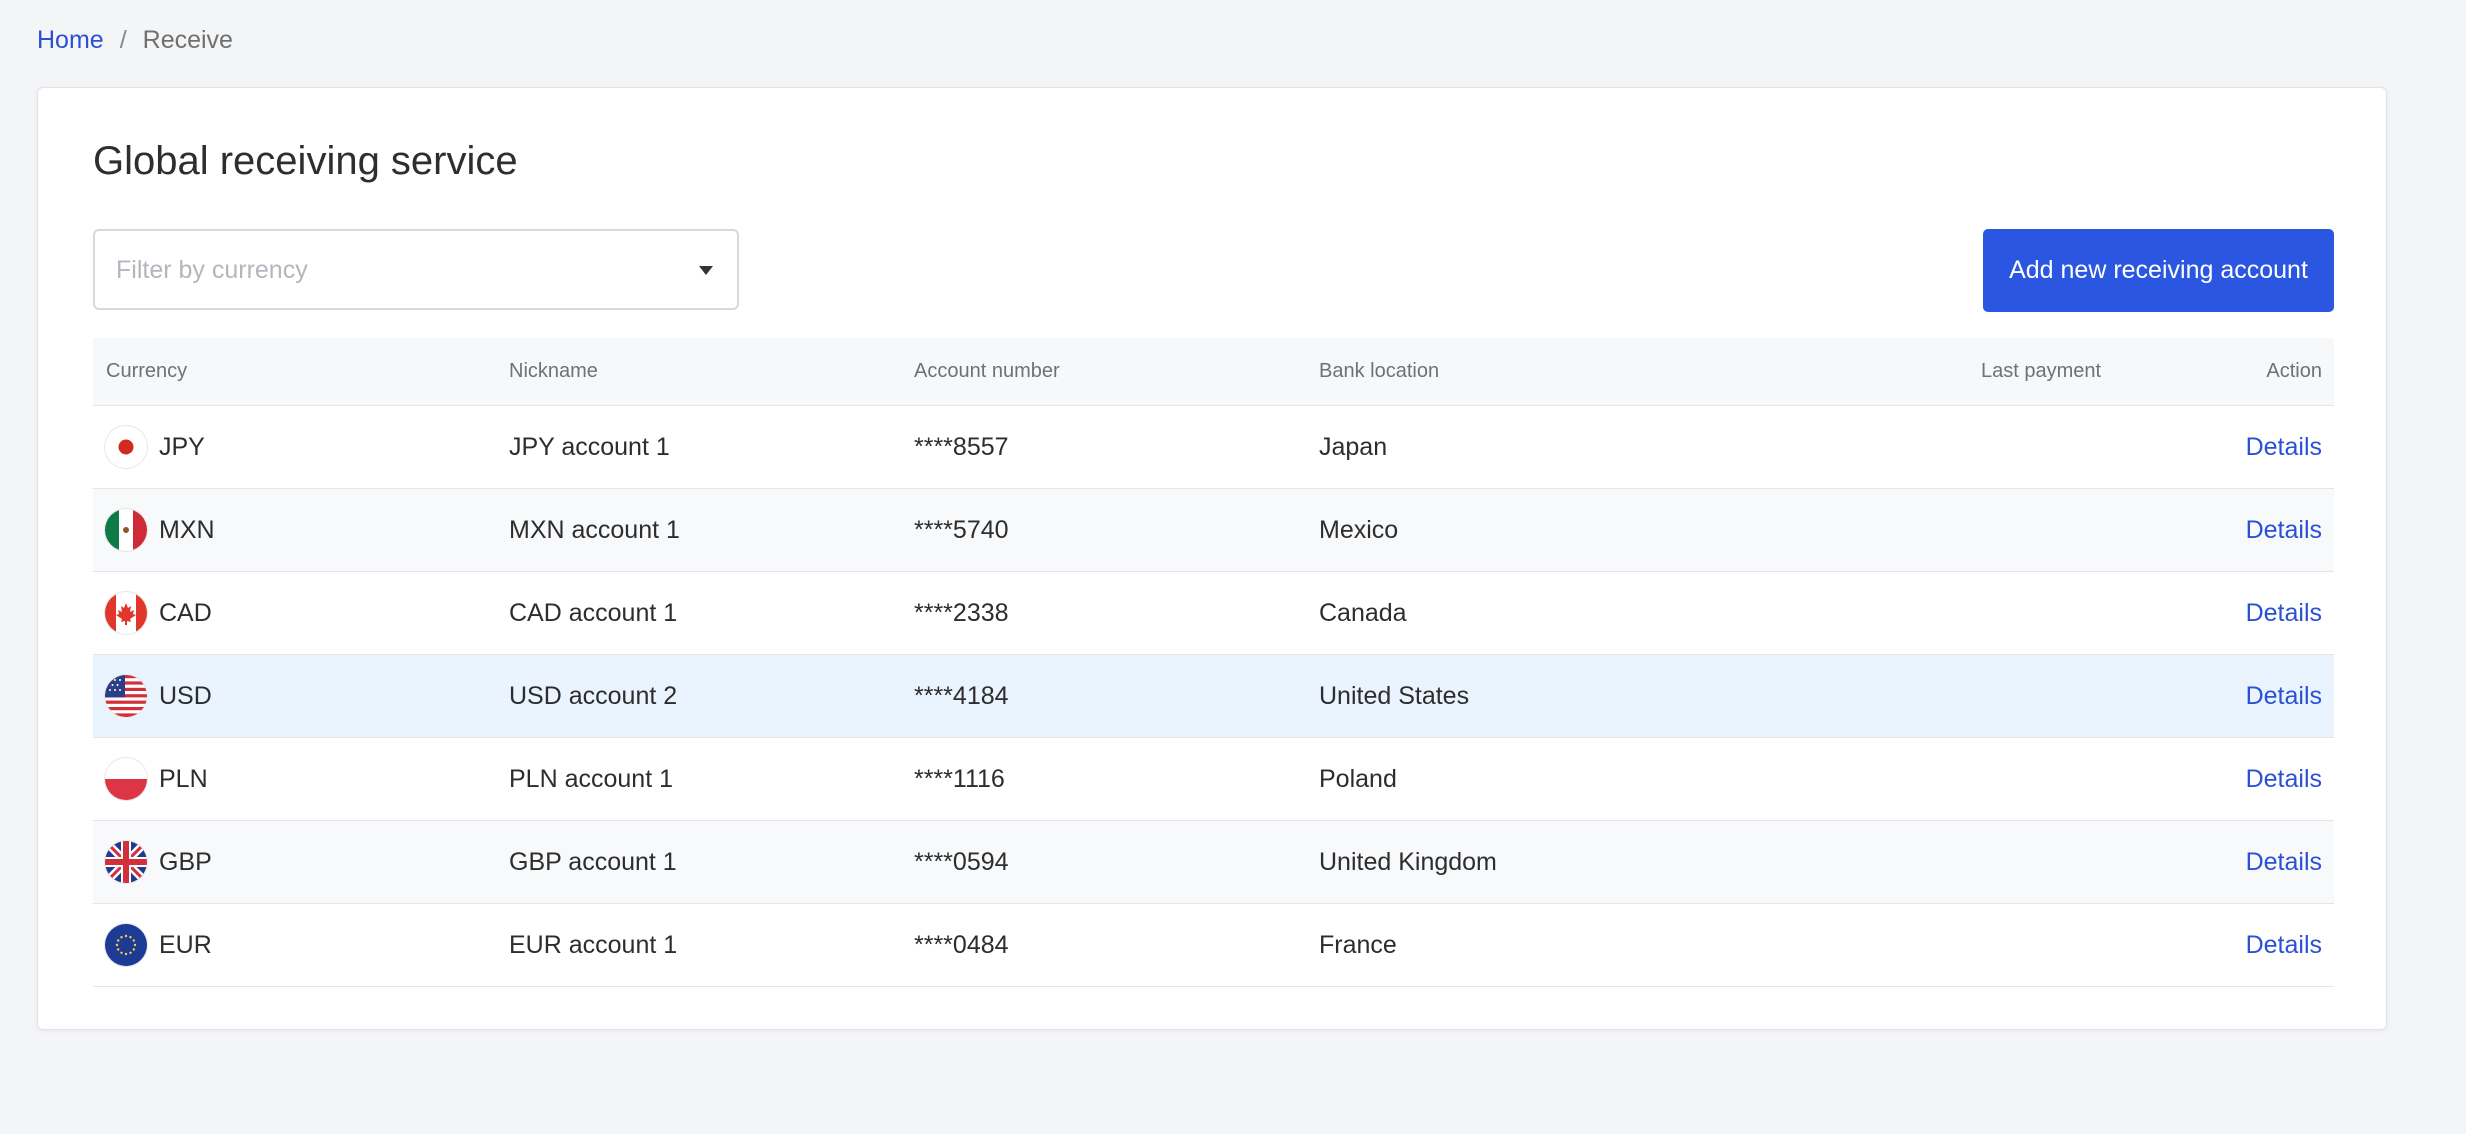 This screenshot has width=2466, height=1134. What do you see at coordinates (1358, 945) in the screenshot?
I see `bank-location: France` at bounding box center [1358, 945].